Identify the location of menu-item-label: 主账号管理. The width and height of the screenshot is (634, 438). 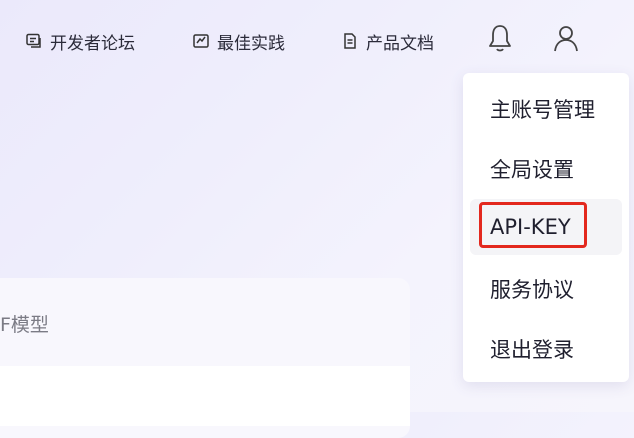
(542, 110).